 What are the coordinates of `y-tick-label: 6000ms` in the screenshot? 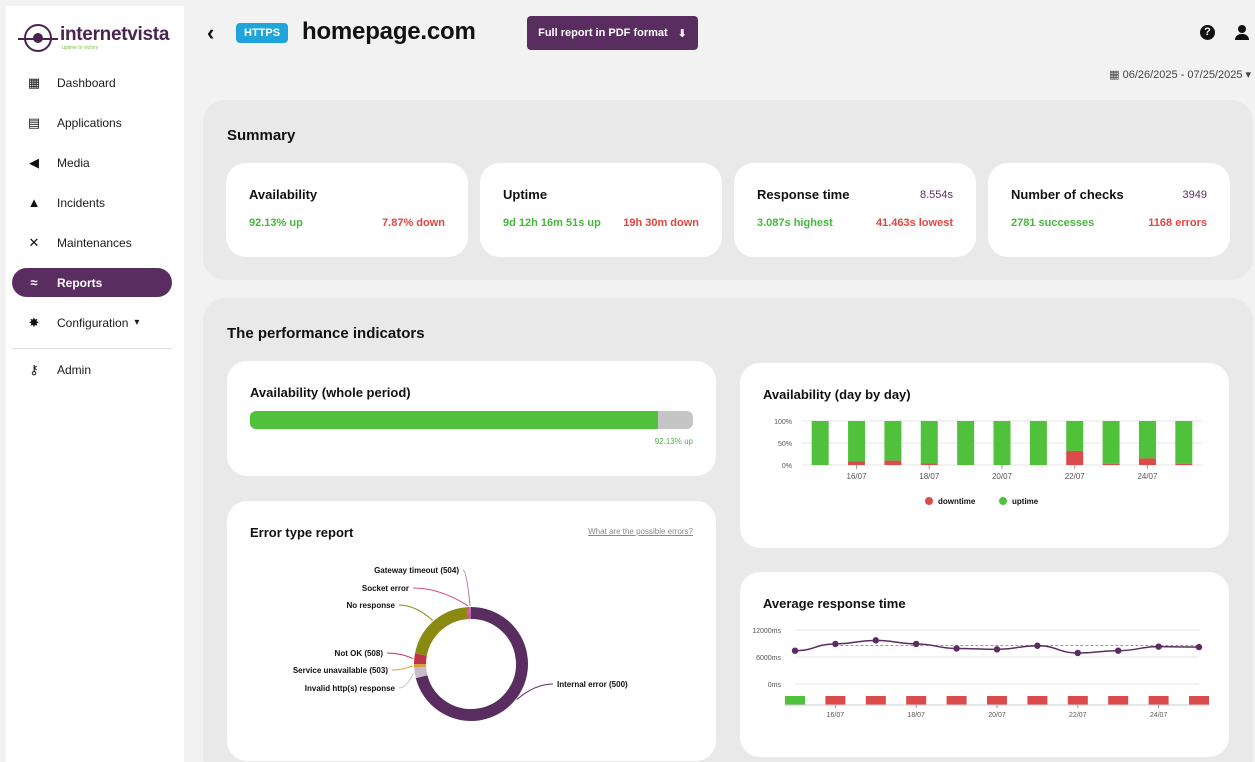 It's located at (768, 658).